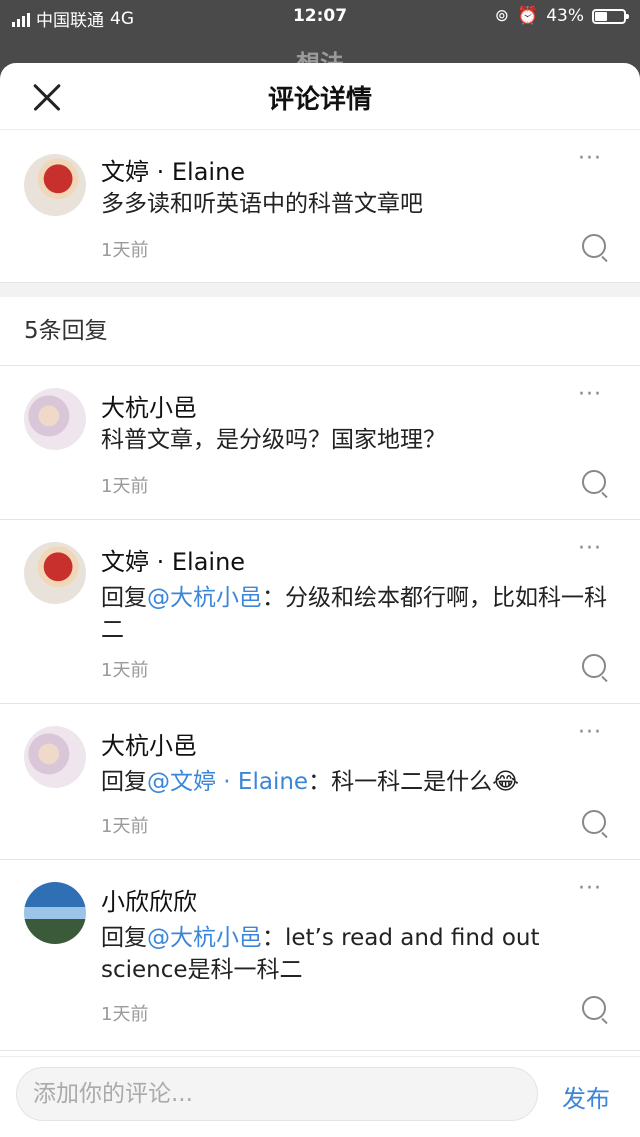 The width and height of the screenshot is (640, 1137). Describe the element at coordinates (425, 782) in the screenshot. I see `reply-content: 科一科二是什么😂` at that location.